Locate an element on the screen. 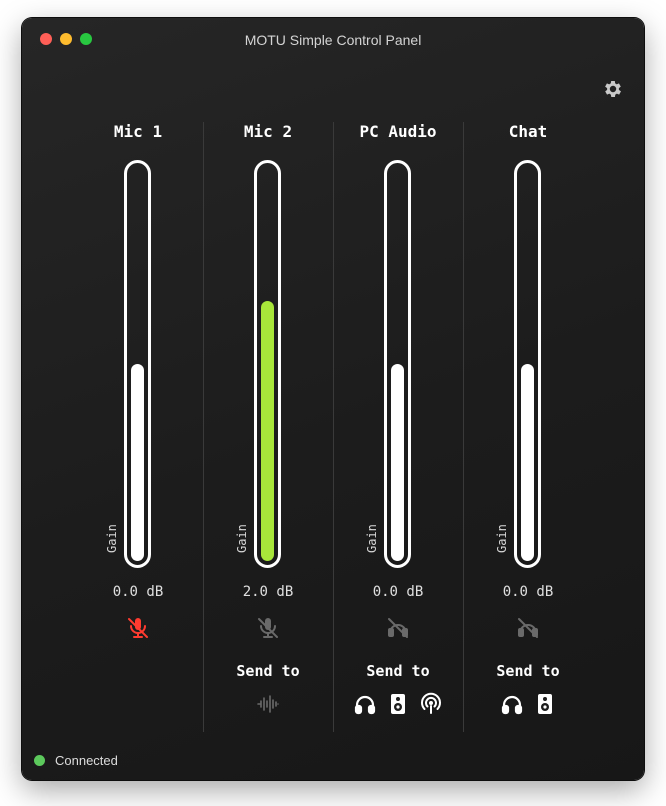  channel-strip: Mic 1 Gain 0.0 dB is located at coordinates (138, 427).